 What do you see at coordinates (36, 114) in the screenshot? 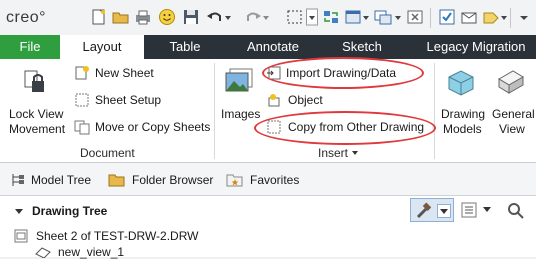
I see `lock-view-label-1: Lock View` at bounding box center [36, 114].